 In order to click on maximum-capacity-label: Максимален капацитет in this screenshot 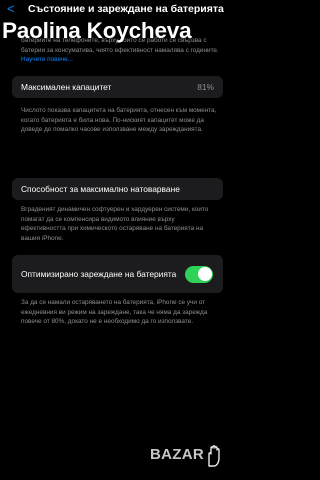, I will do `click(66, 87)`.